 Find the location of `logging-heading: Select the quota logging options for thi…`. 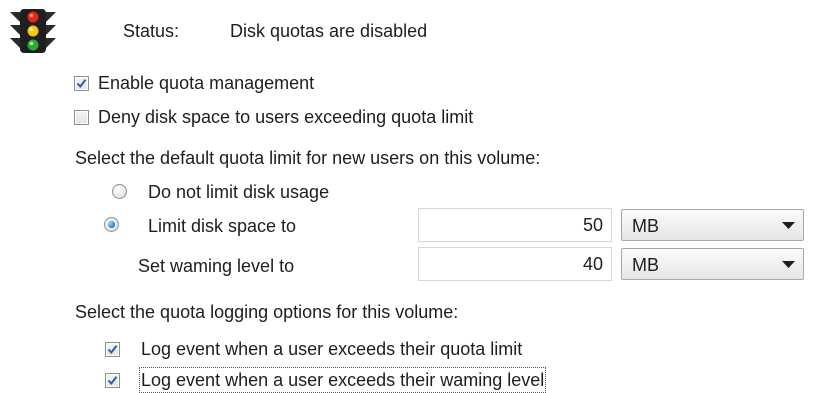

logging-heading: Select the quota logging options for thi… is located at coordinates (267, 312).